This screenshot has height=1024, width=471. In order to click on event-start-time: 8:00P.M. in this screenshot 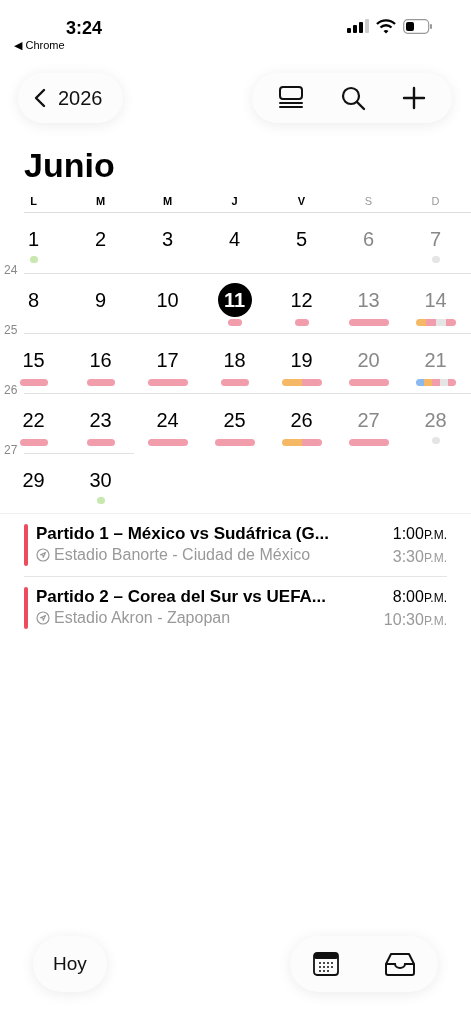, I will do `click(419, 597)`.